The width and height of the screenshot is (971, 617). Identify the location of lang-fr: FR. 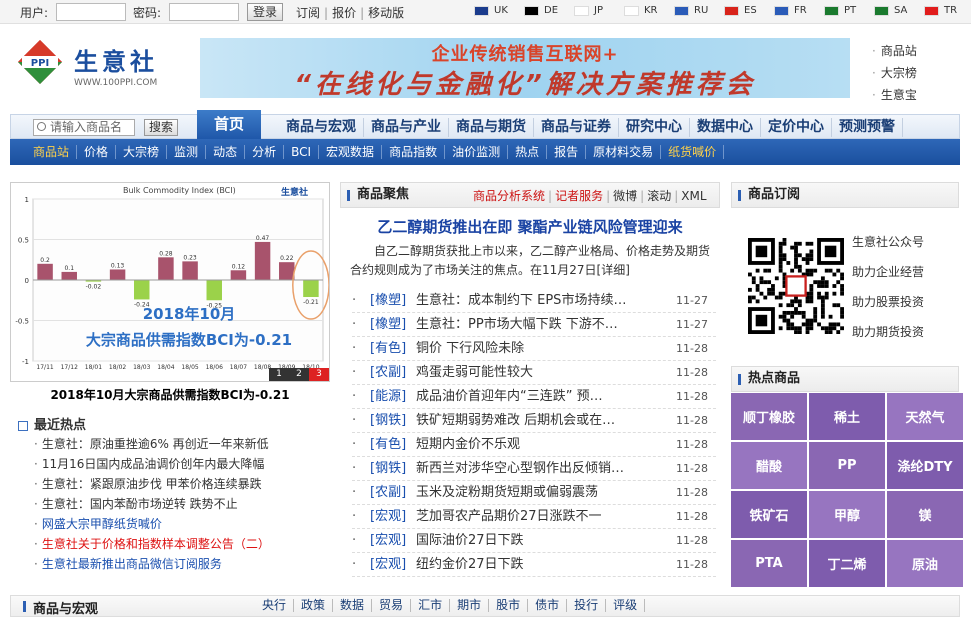
(799, 10).